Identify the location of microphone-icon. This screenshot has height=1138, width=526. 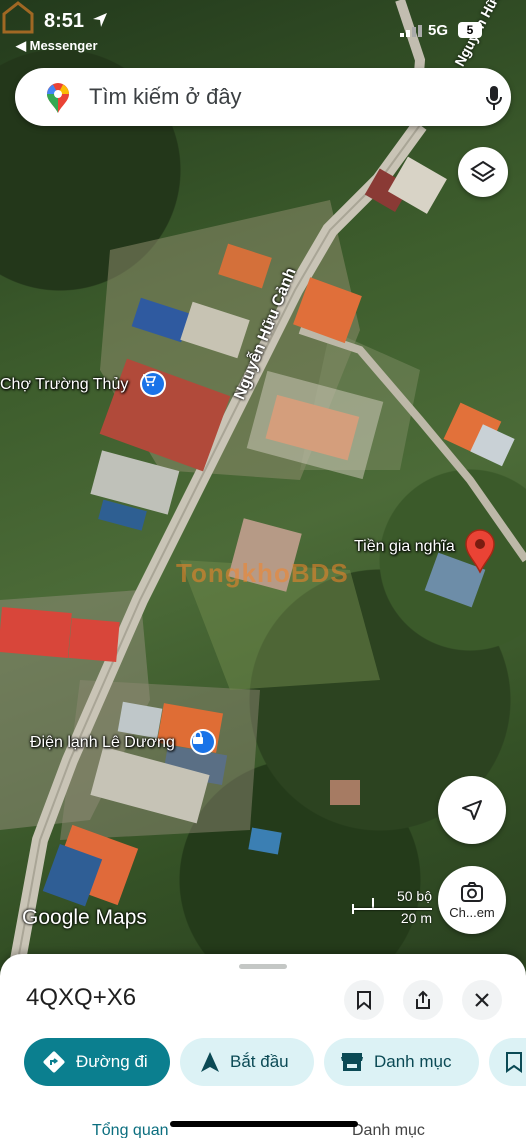
(494, 98).